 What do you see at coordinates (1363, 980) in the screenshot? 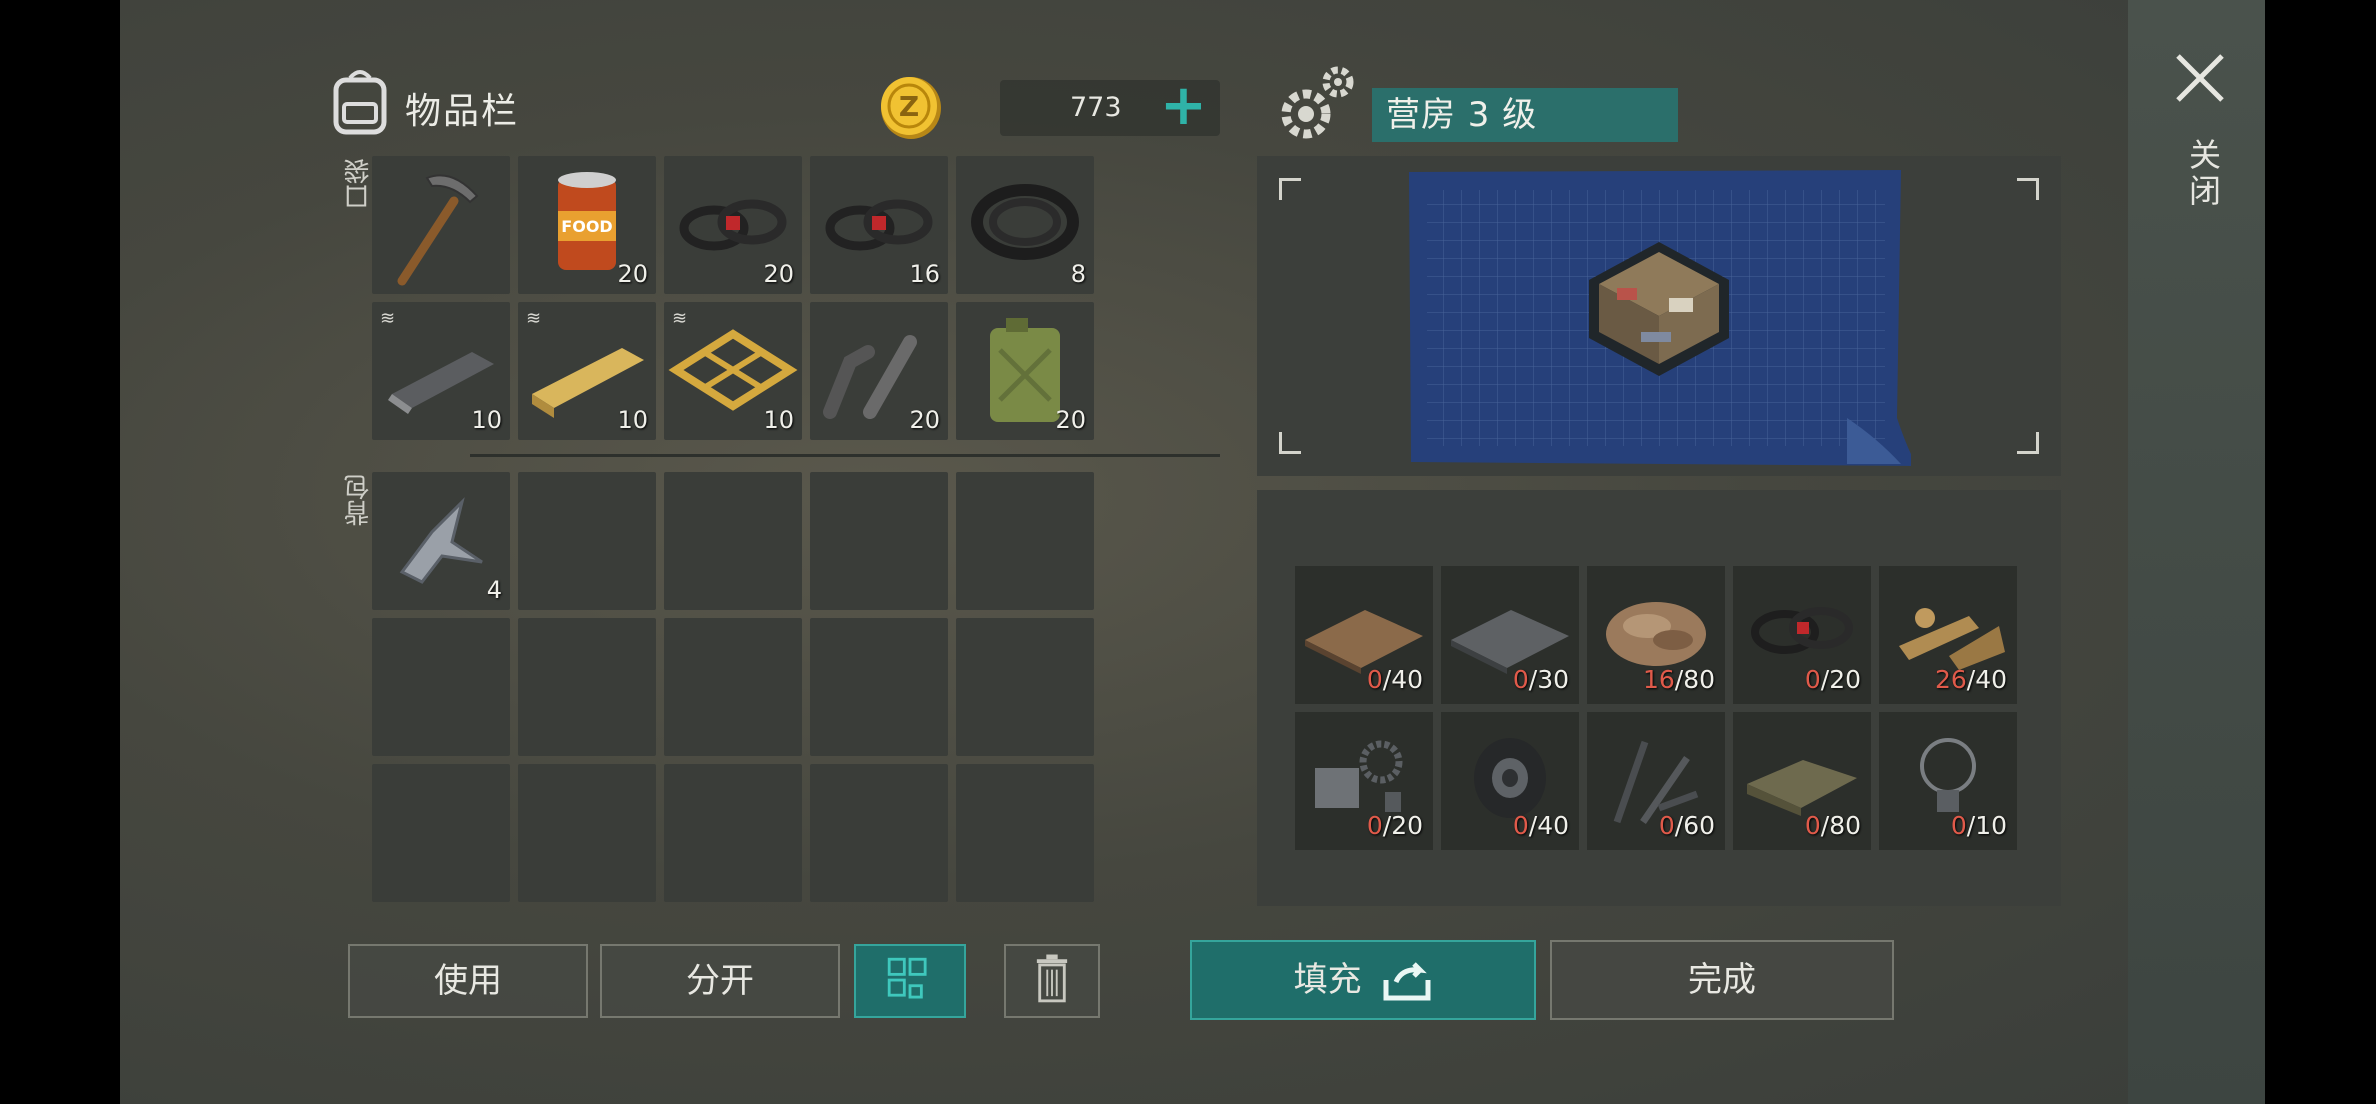
I see `fill-button: 填充` at bounding box center [1363, 980].